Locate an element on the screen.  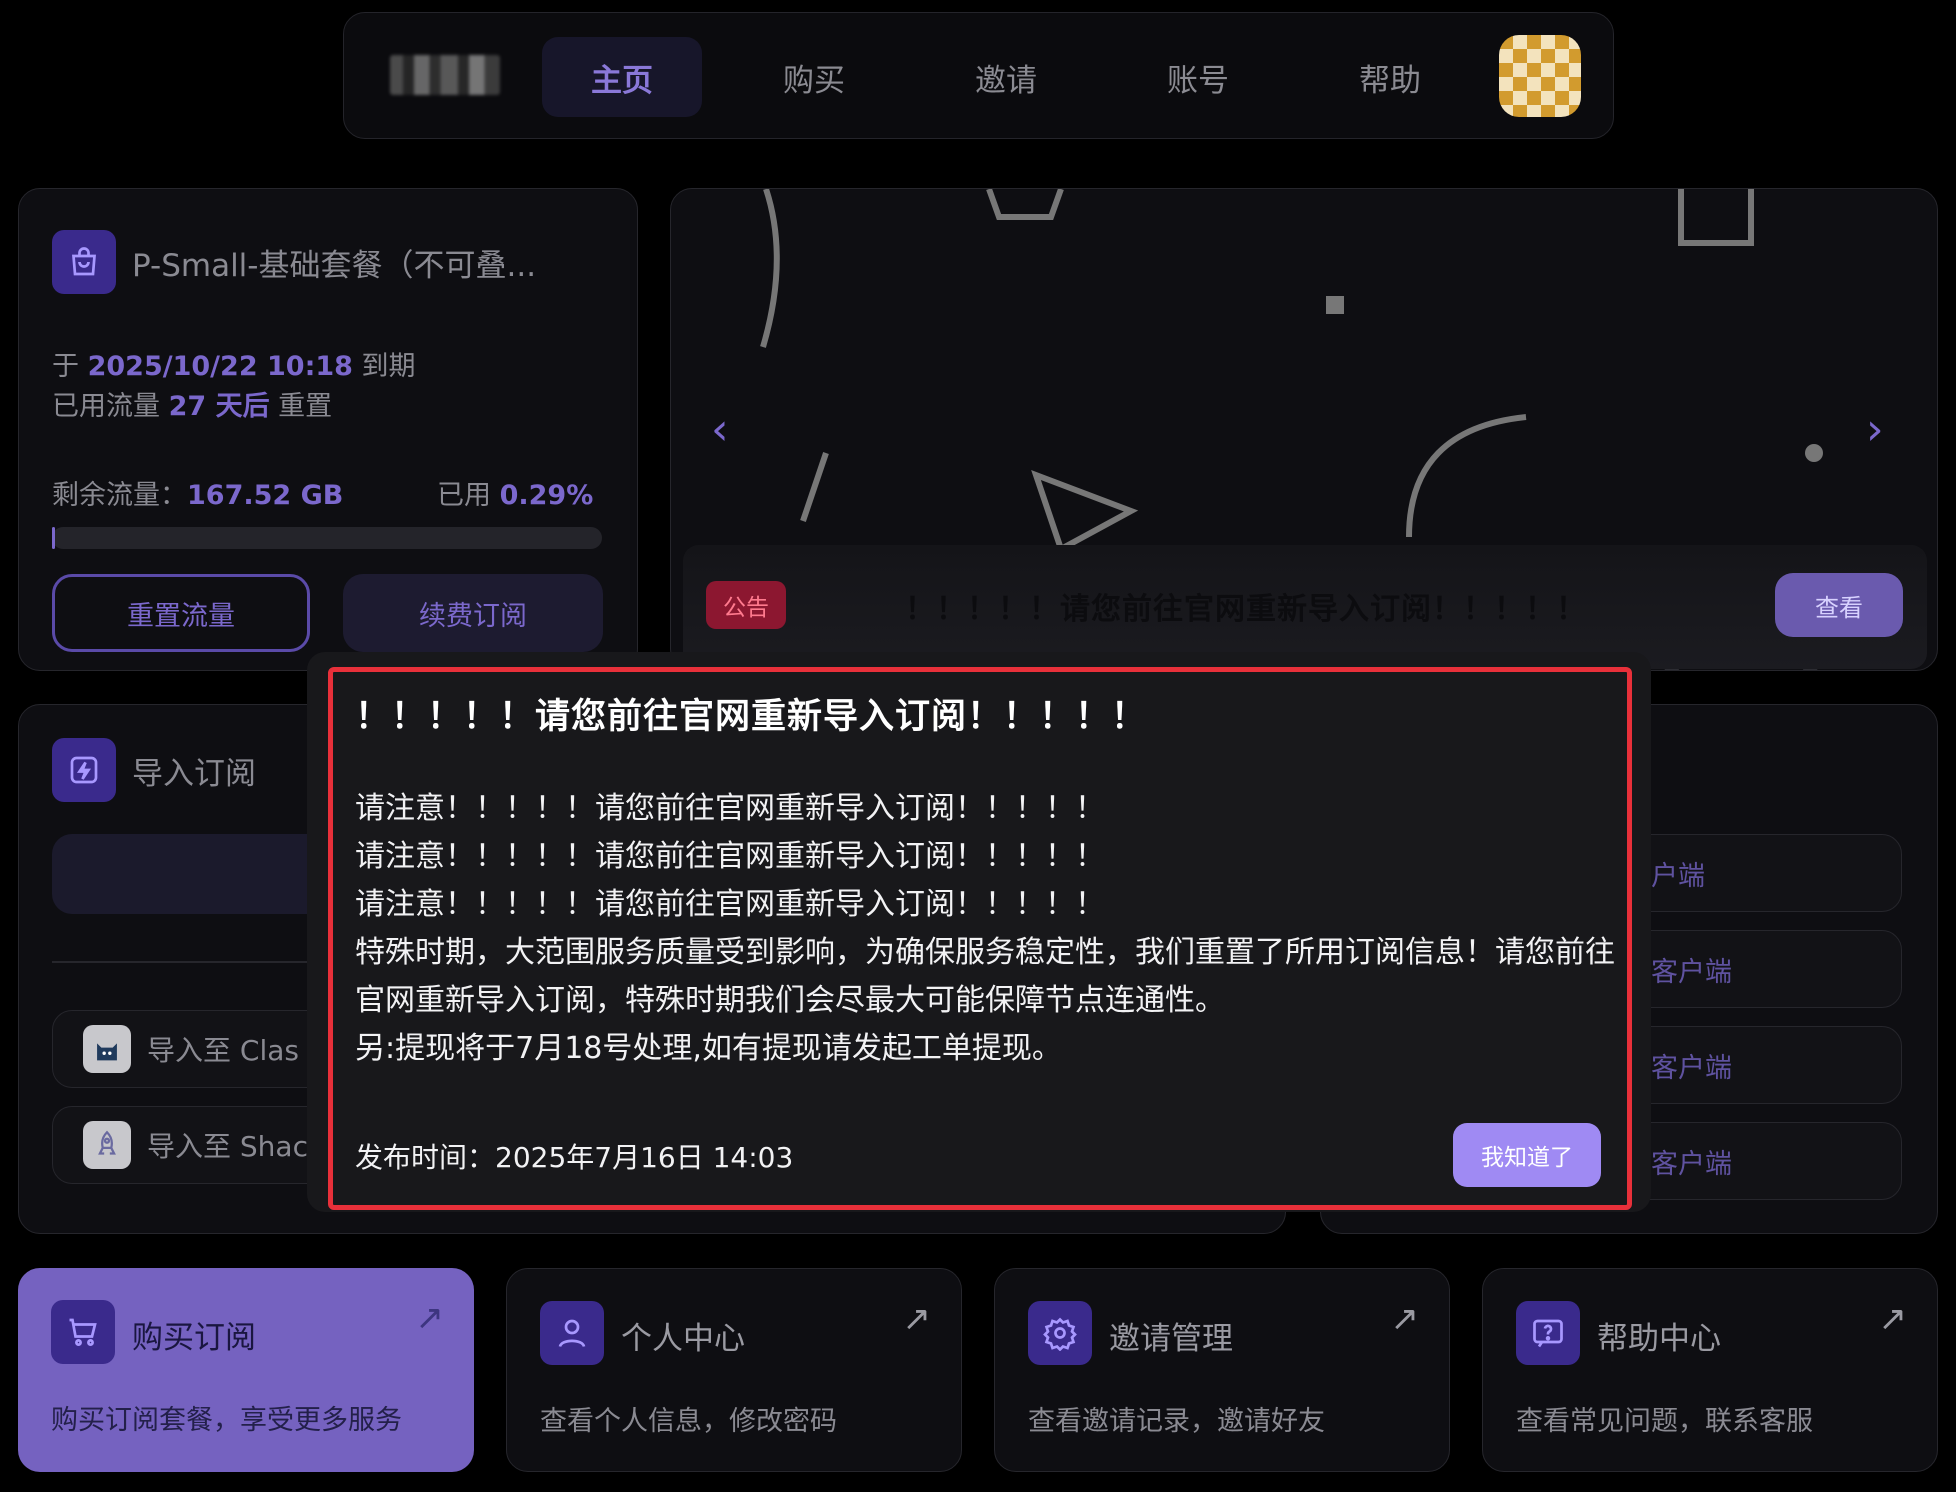
banner-prev-arrow: ‹ is located at coordinates (720, 429).